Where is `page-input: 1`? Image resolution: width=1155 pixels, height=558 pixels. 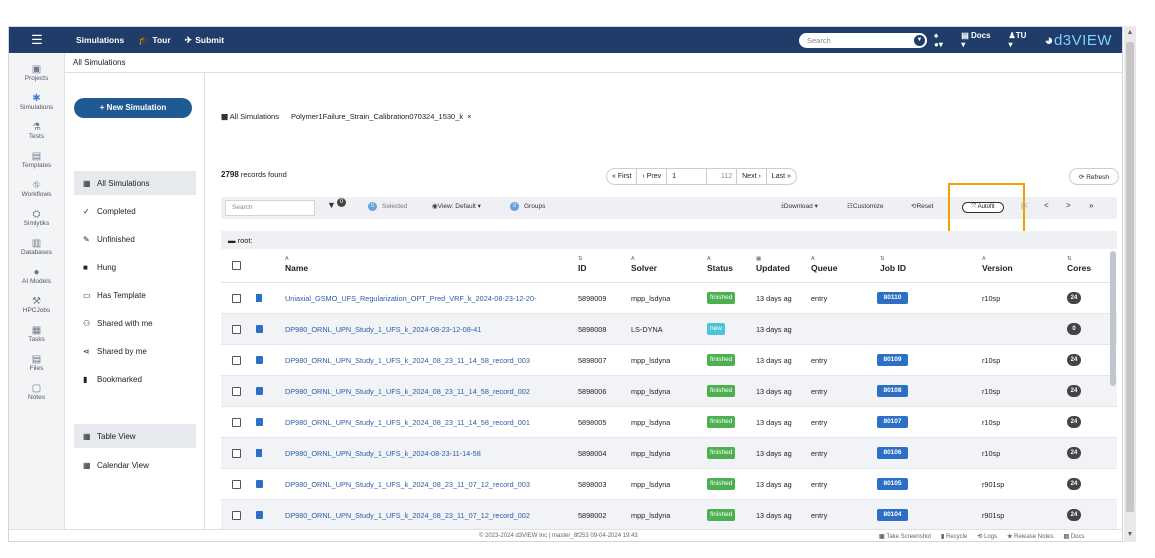
page-input: 1 is located at coordinates (687, 176).